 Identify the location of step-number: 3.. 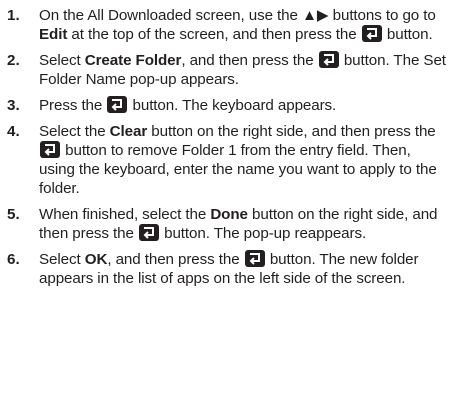
(13, 105).